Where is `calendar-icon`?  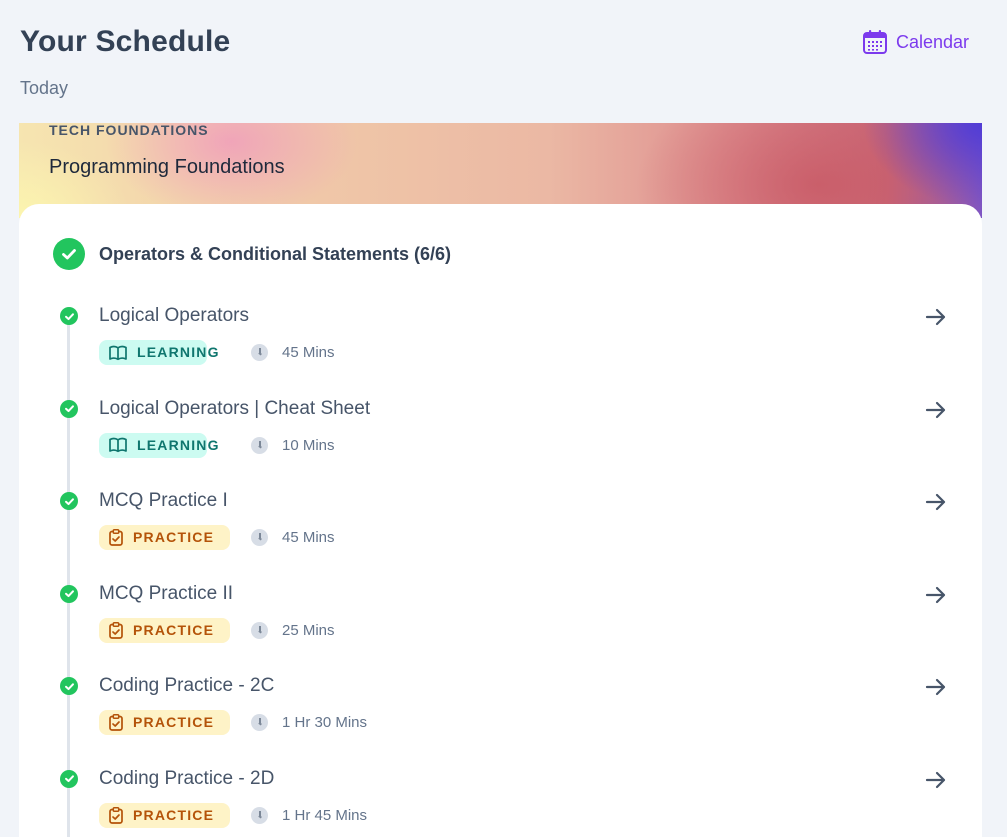 calendar-icon is located at coordinates (875, 42).